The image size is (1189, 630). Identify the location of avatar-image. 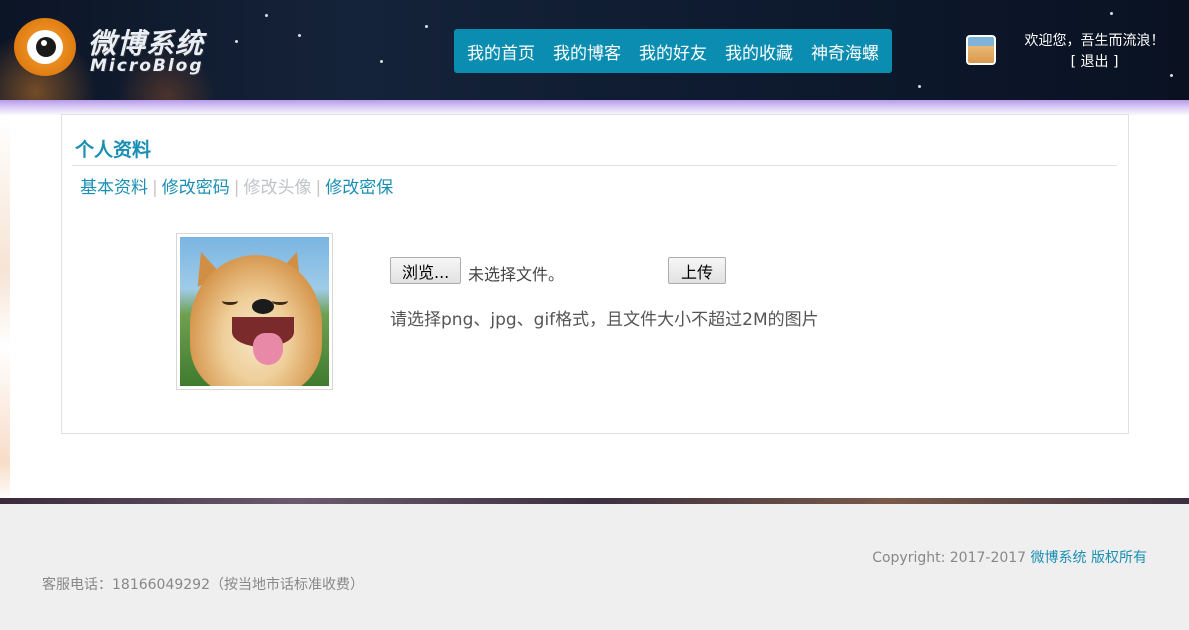
(254, 311).